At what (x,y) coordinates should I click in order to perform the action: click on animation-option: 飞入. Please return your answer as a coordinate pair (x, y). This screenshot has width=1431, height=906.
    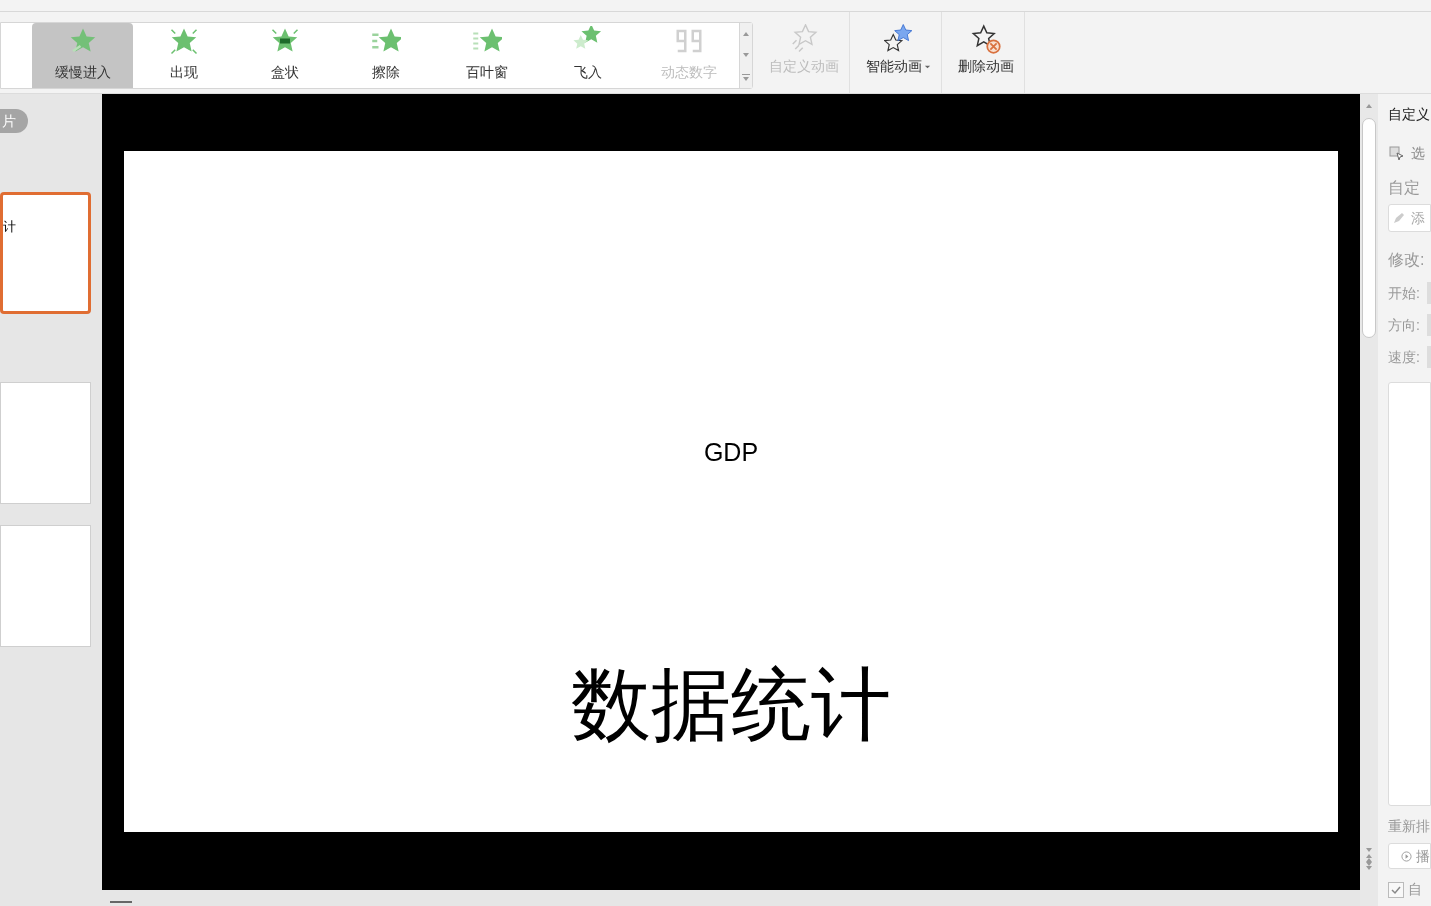
    Looking at the image, I should click on (587, 55).